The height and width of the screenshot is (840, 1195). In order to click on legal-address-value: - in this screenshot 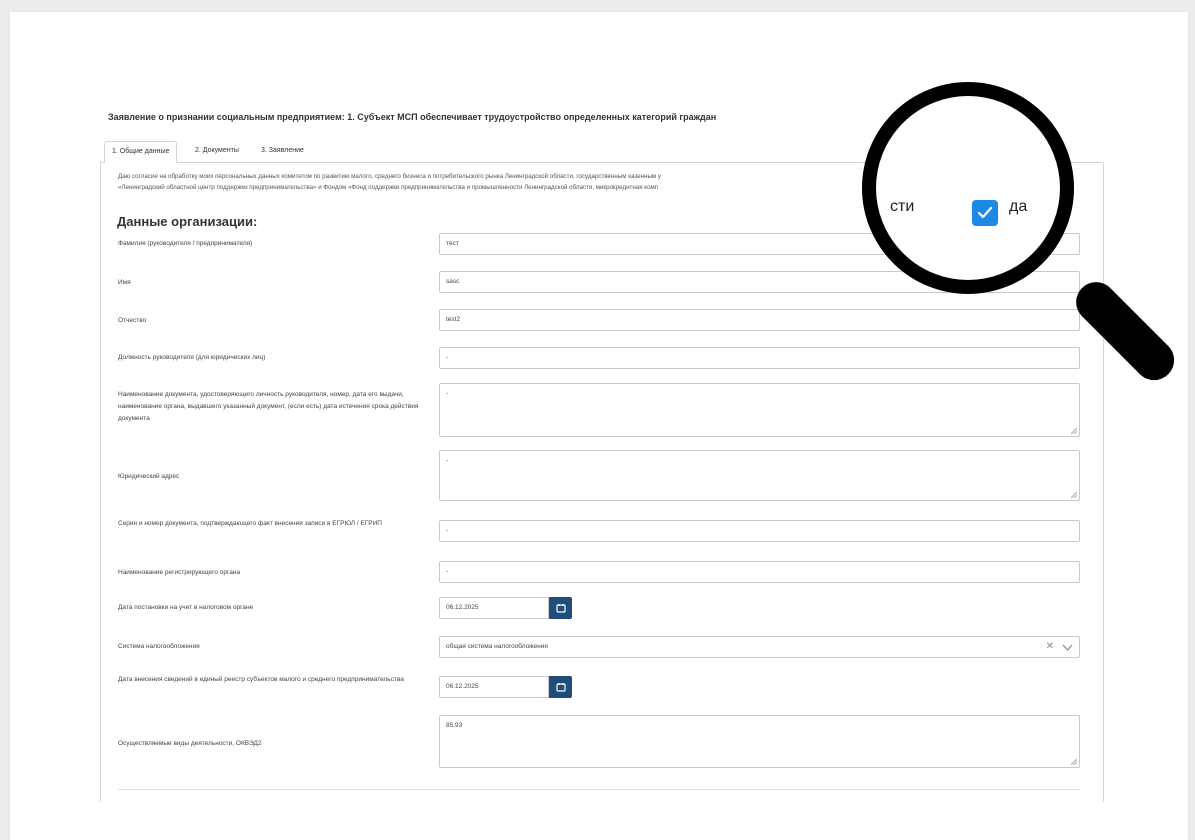, I will do `click(447, 460)`.